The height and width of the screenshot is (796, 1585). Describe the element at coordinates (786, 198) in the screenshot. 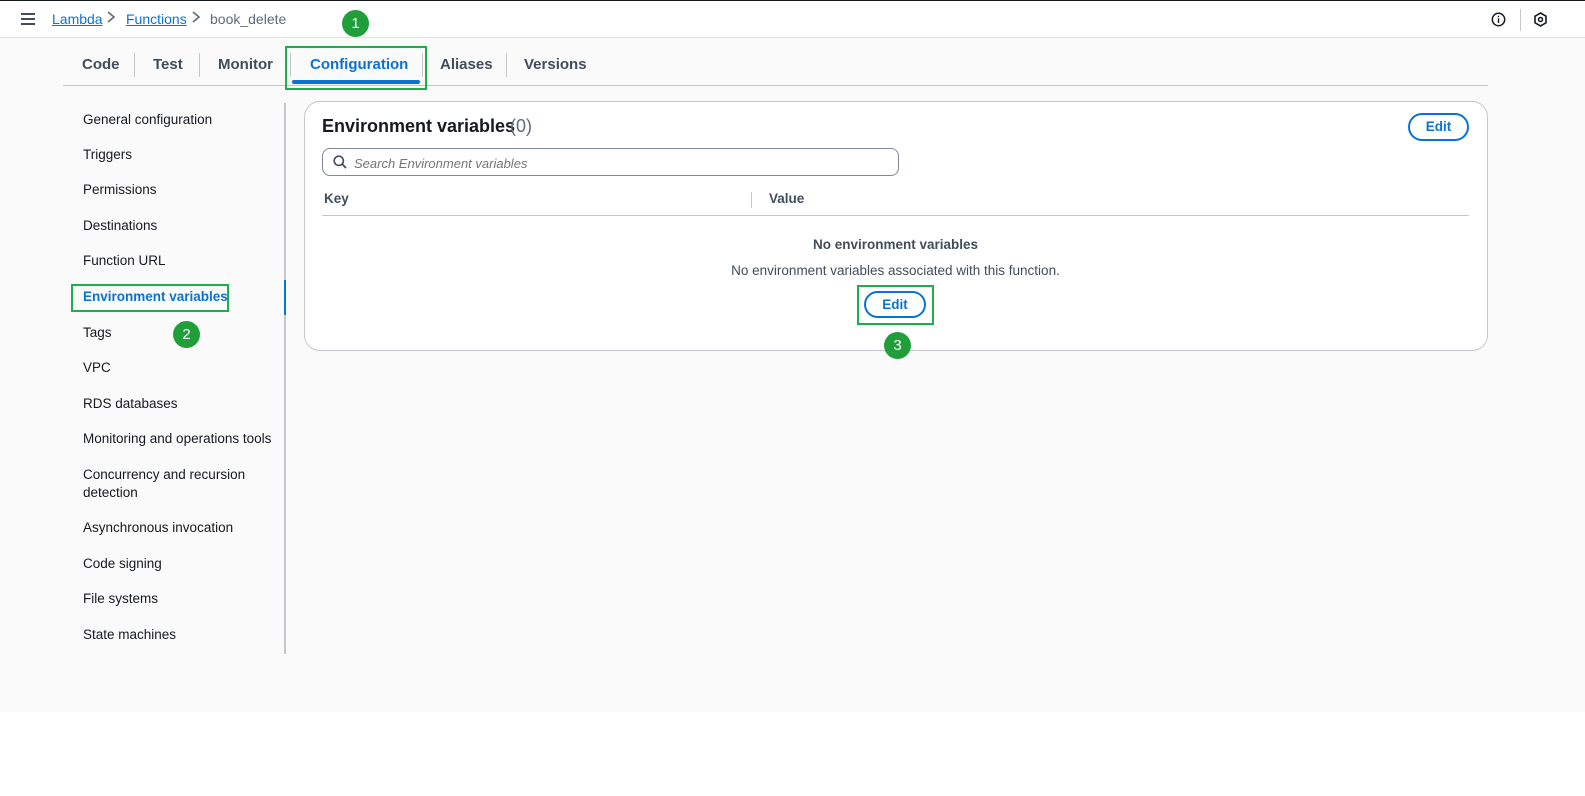

I see `column-header-value: Value` at that location.